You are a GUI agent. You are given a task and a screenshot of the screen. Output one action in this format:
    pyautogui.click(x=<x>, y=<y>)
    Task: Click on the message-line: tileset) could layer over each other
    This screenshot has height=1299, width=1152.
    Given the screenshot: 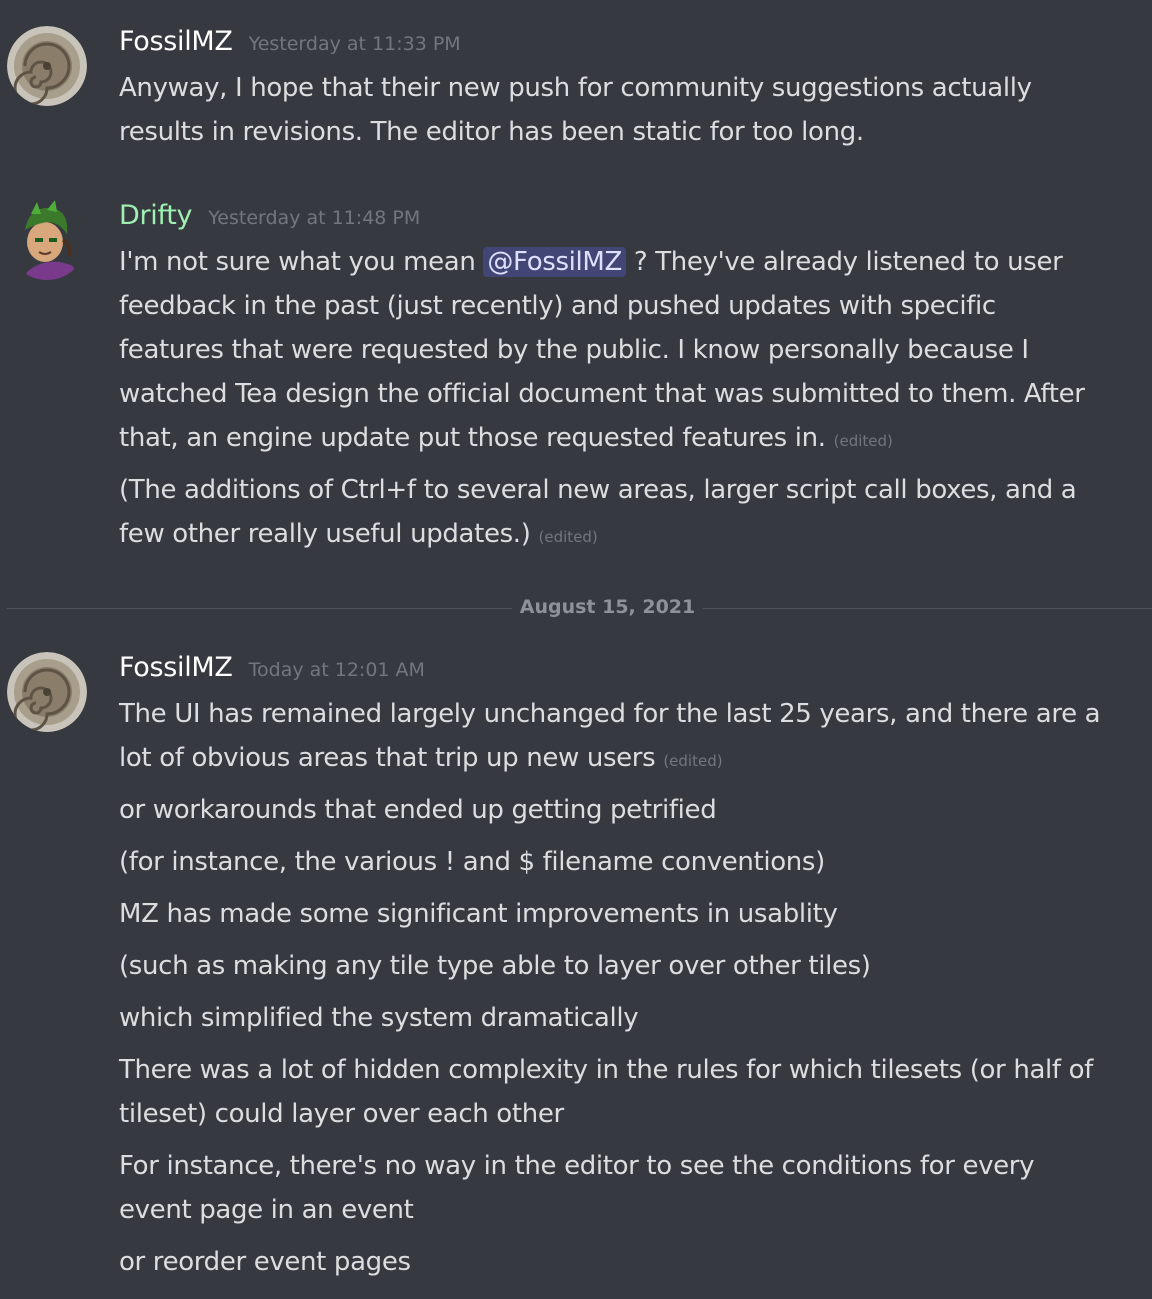 What is the action you would take?
    pyautogui.click(x=341, y=1114)
    